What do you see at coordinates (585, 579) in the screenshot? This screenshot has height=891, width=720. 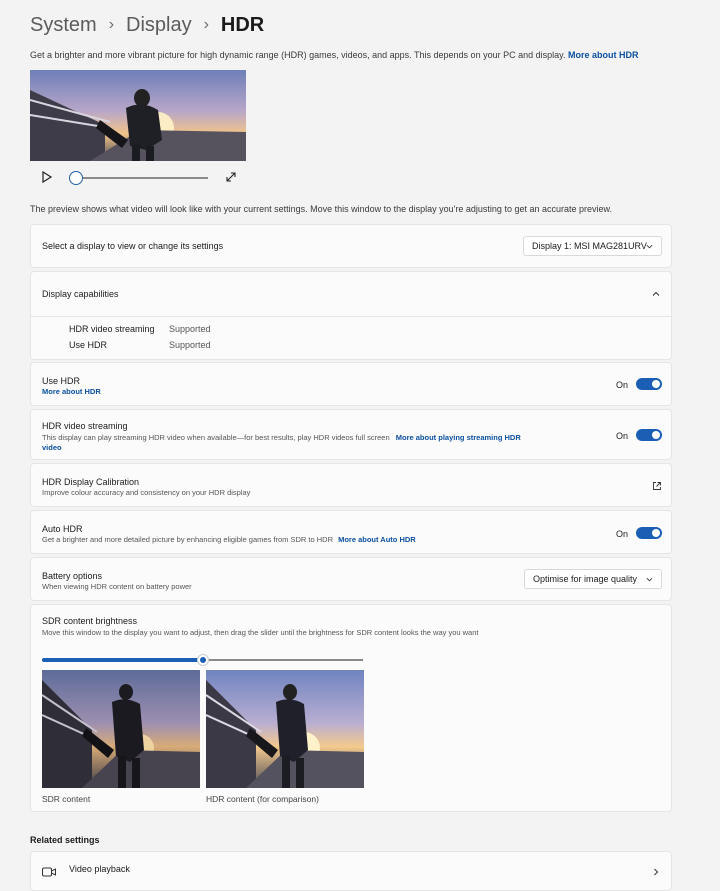 I see `battery-dropdown-value: Optimise for image quality` at bounding box center [585, 579].